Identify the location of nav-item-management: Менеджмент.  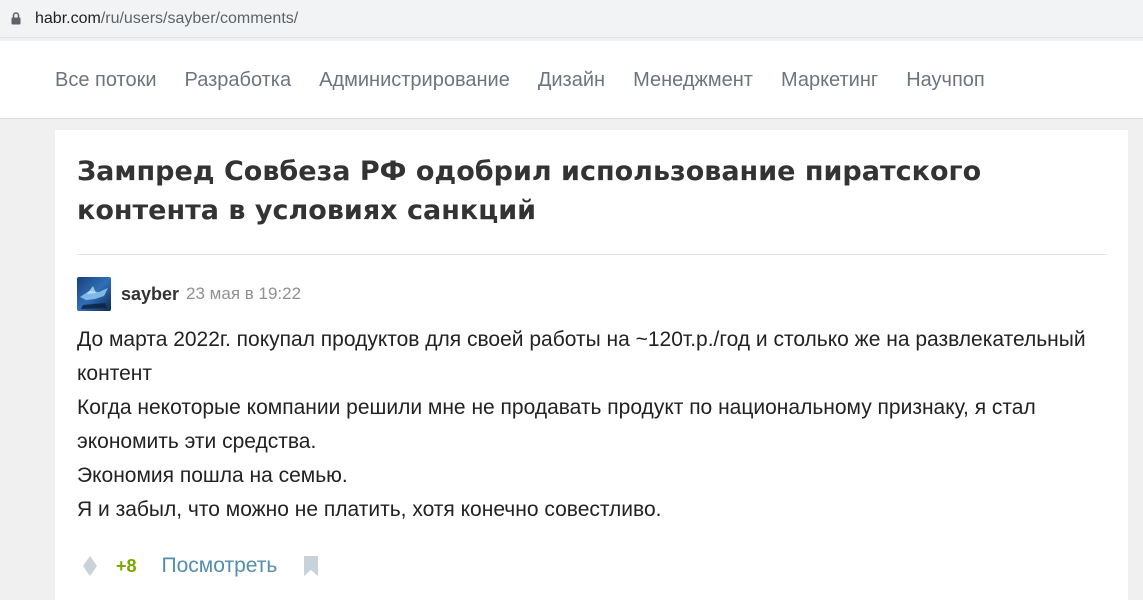
(693, 80).